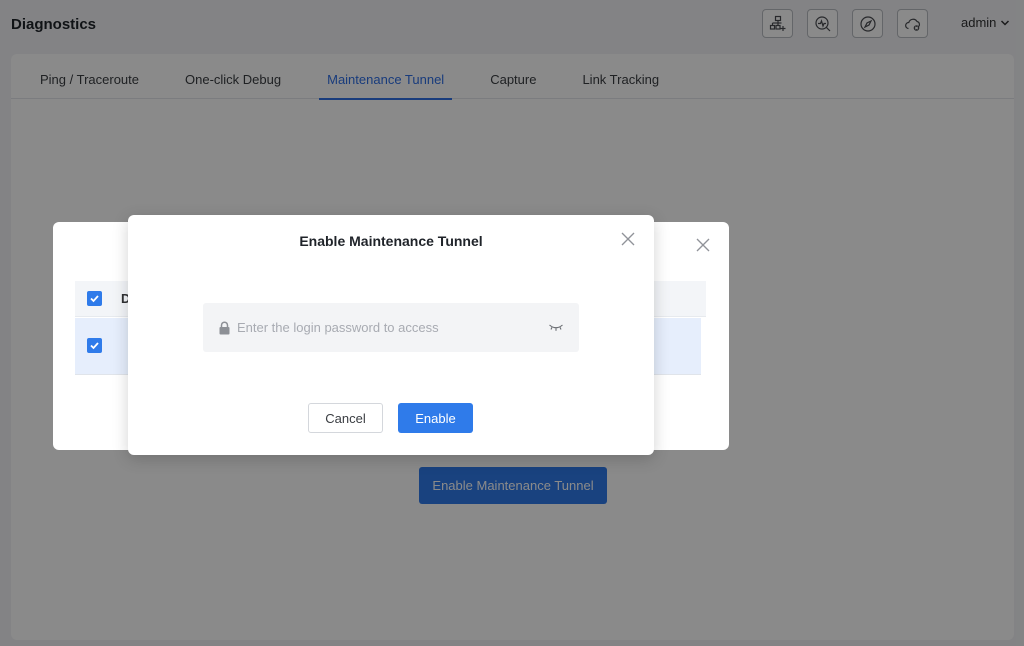 The height and width of the screenshot is (646, 1024). Describe the element at coordinates (556, 327) in the screenshot. I see `eye-closed-icon` at that location.